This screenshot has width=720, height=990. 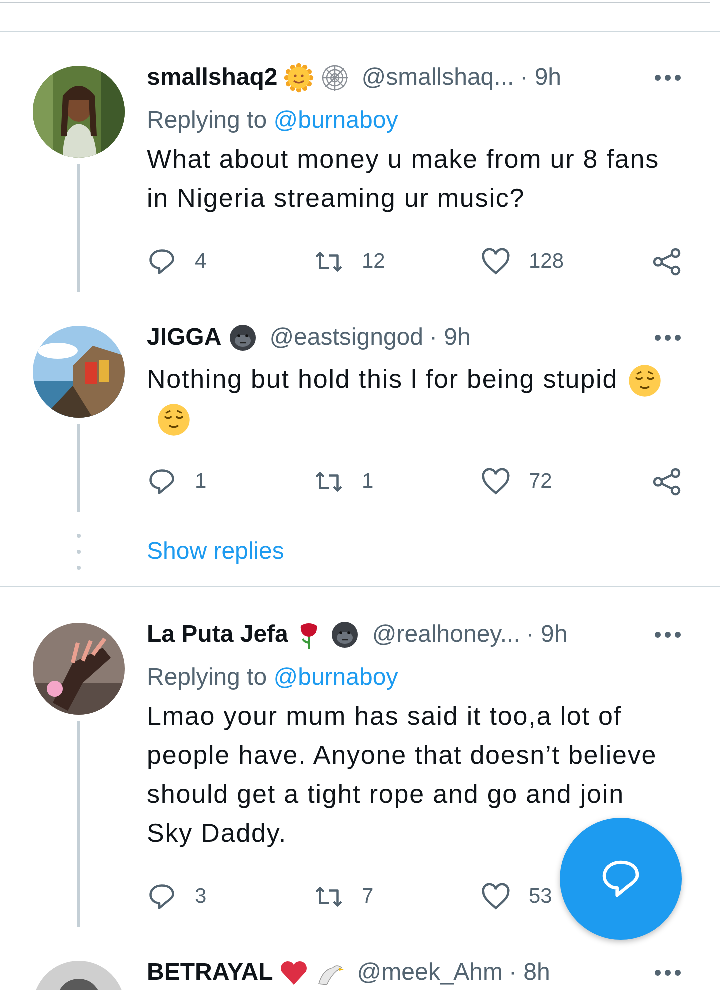 I want to click on tweet-text: Lmao your mum has said it too,a lot of people have. Anyone that doesn’t believe should get a tight rope and go and join Sky Daddy., so click(x=402, y=774).